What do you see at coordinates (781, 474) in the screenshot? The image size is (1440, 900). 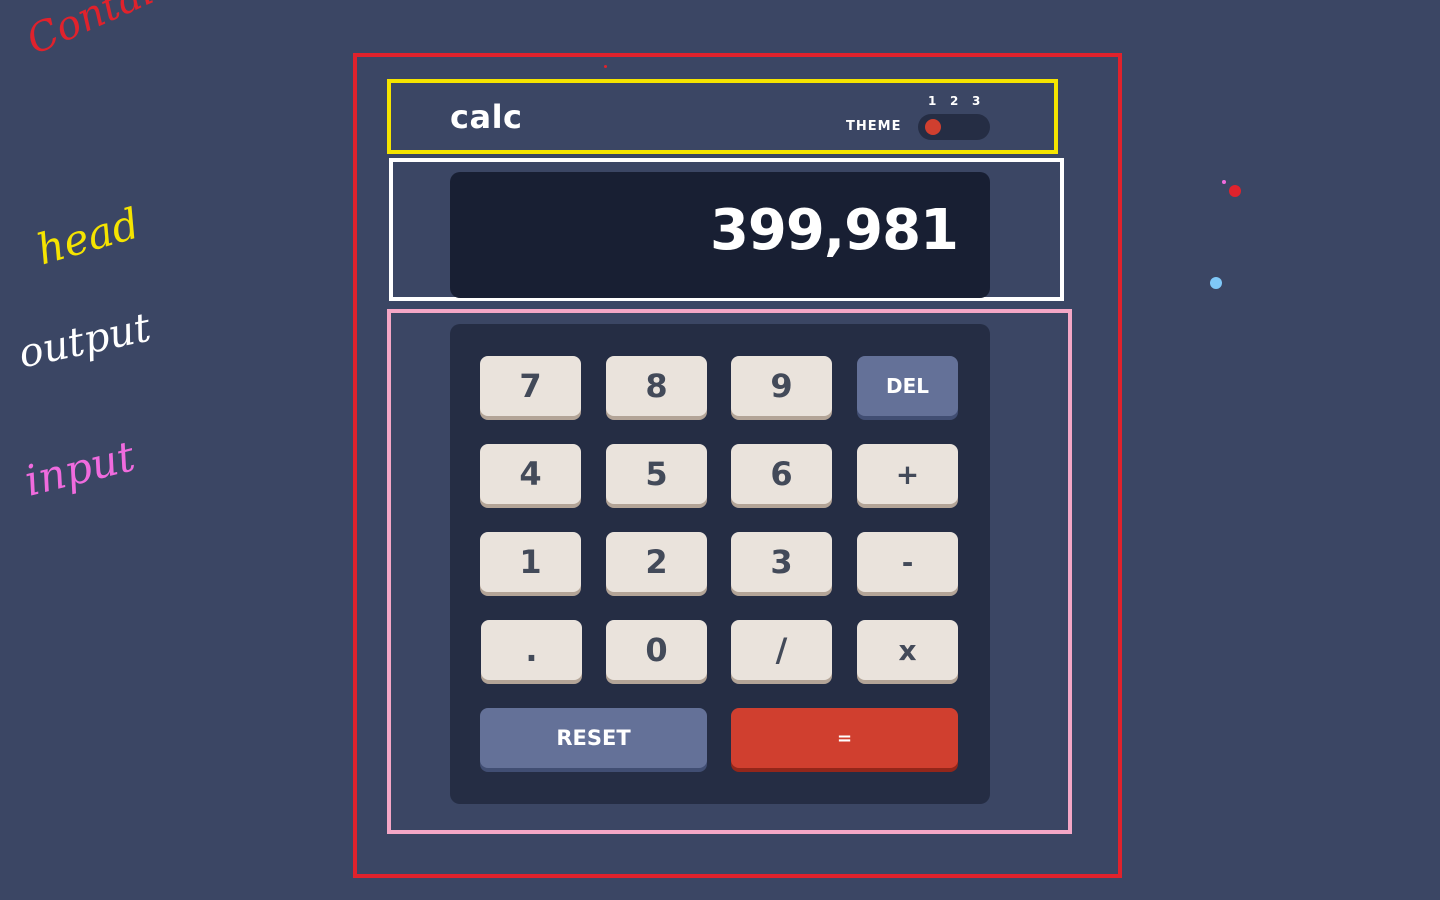 I see `key-6: 6` at bounding box center [781, 474].